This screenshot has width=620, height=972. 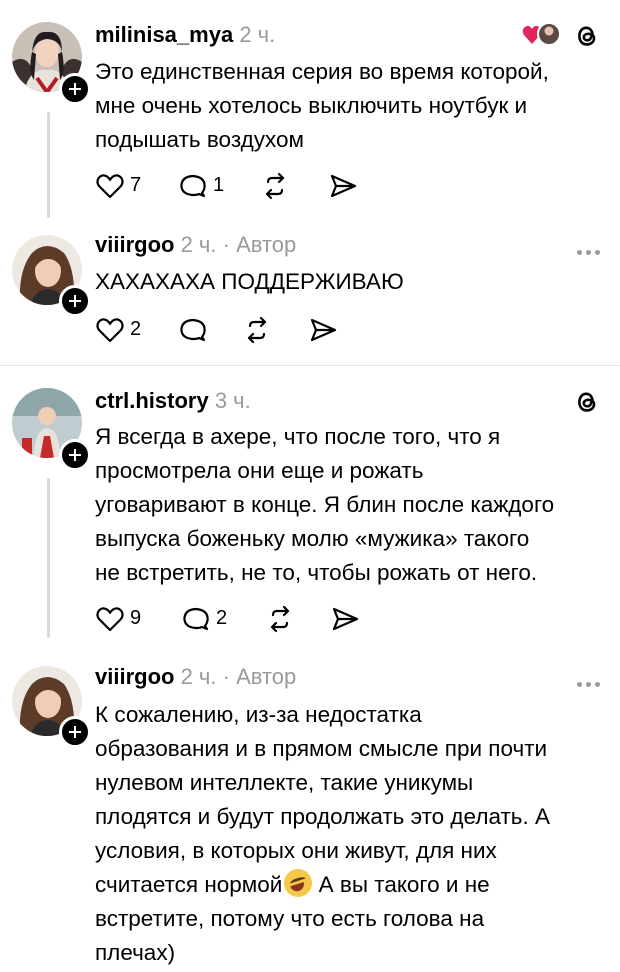 What do you see at coordinates (136, 185) in the screenshot?
I see `like-count: 7` at bounding box center [136, 185].